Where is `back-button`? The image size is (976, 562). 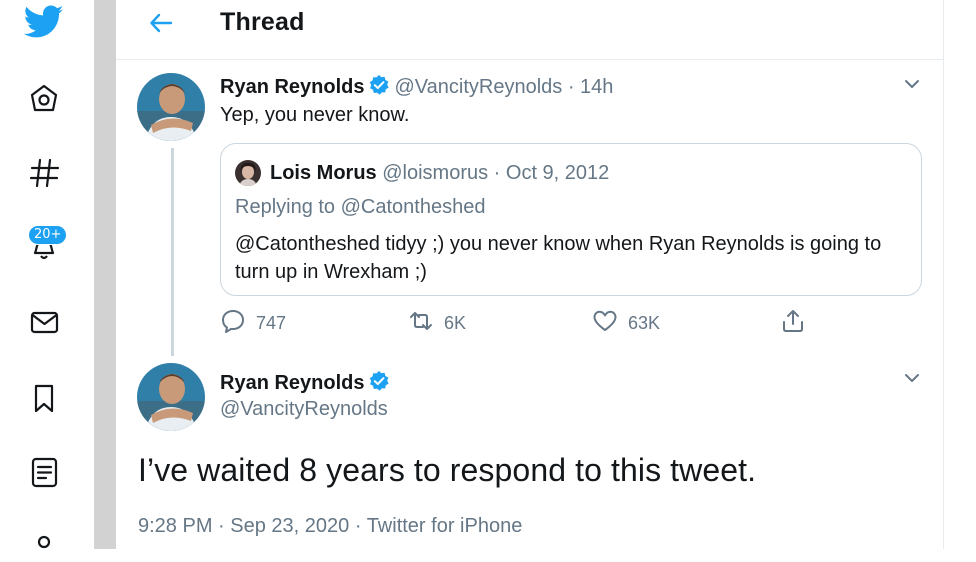
back-button is located at coordinates (161, 25).